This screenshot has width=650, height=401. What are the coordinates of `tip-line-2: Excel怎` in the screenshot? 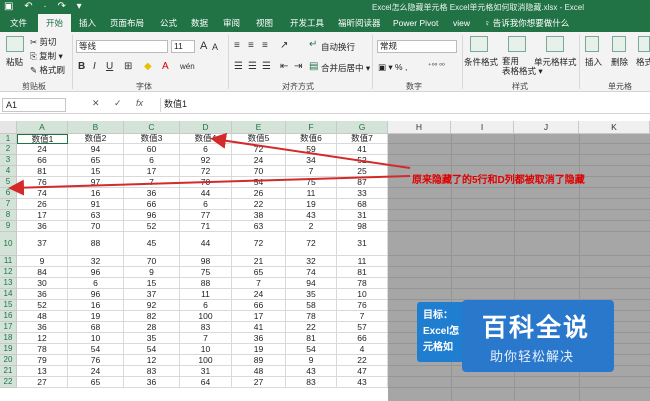 It's located at (441, 331).